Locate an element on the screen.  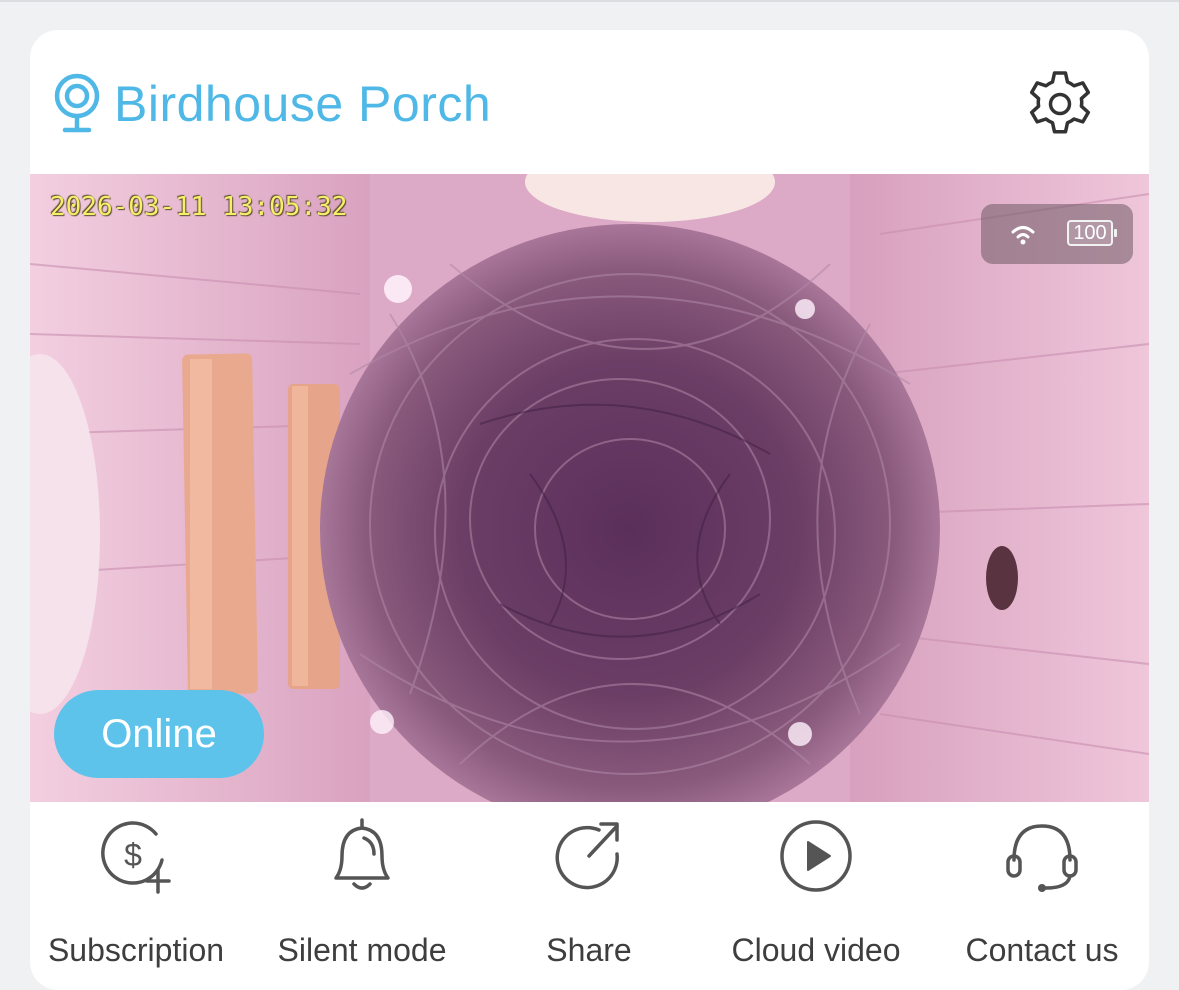
subscription-label: Subscription is located at coordinates (136, 950).